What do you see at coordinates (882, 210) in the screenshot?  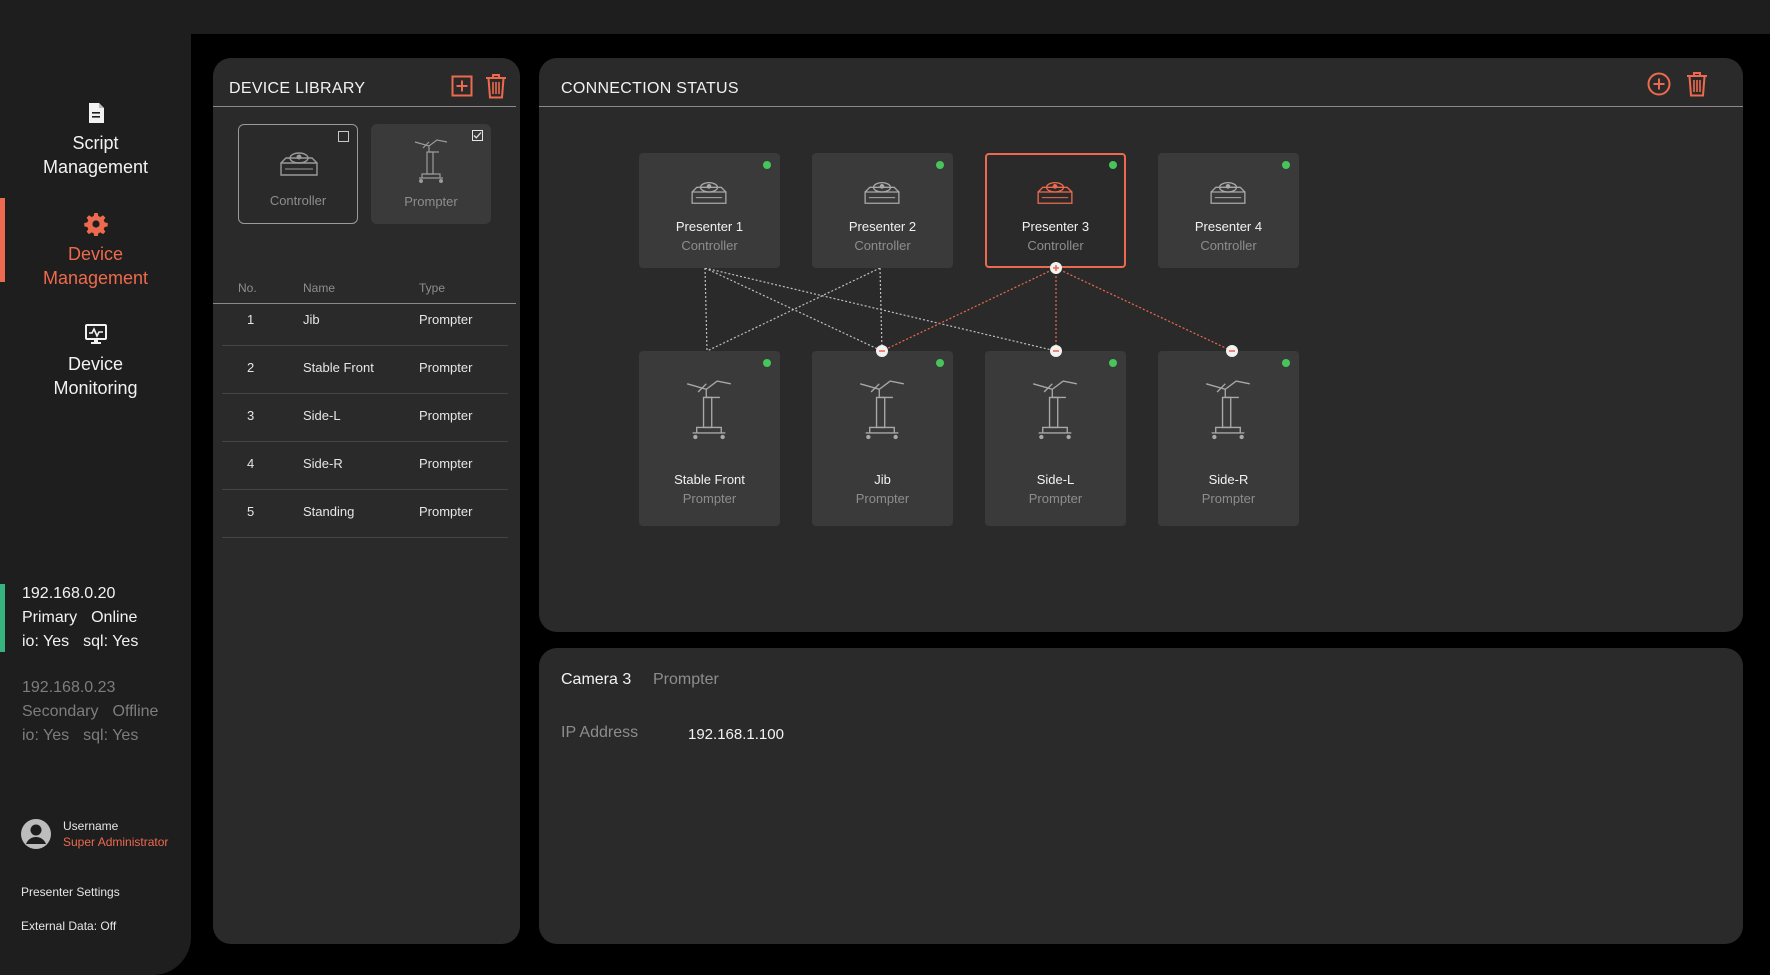 I see `node-controller-presenter-2: Presenter 2 Controller` at bounding box center [882, 210].